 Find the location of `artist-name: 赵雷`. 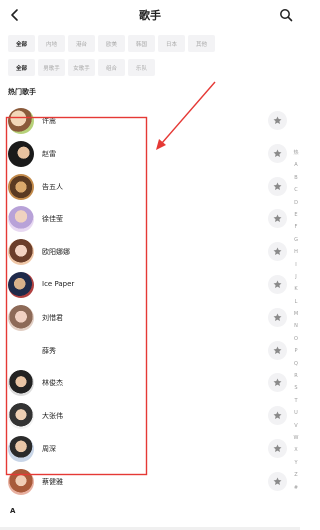

artist-name: 赵雷 is located at coordinates (49, 153).